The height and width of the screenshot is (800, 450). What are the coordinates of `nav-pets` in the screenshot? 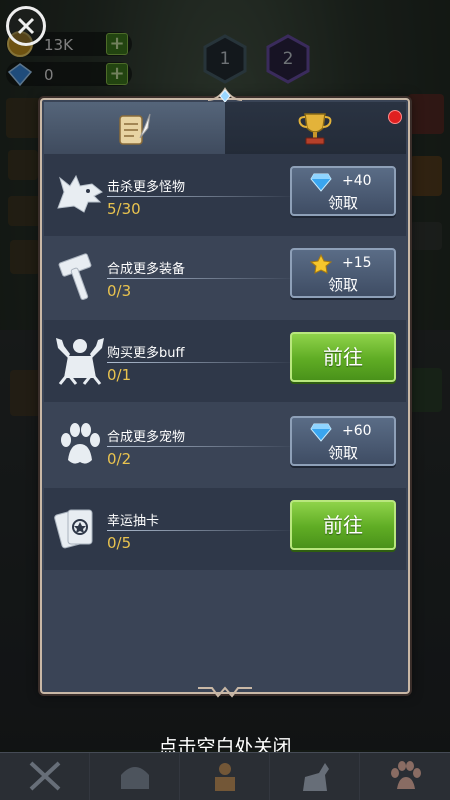 It's located at (405, 776).